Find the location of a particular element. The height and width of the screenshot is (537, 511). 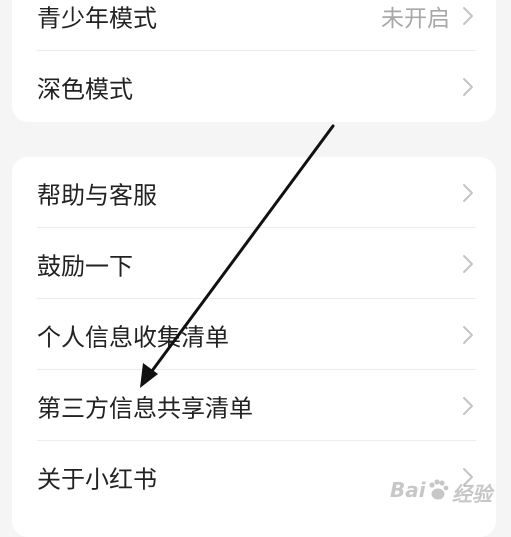

settings-row-about: 关于小红书 is located at coordinates (254, 476).